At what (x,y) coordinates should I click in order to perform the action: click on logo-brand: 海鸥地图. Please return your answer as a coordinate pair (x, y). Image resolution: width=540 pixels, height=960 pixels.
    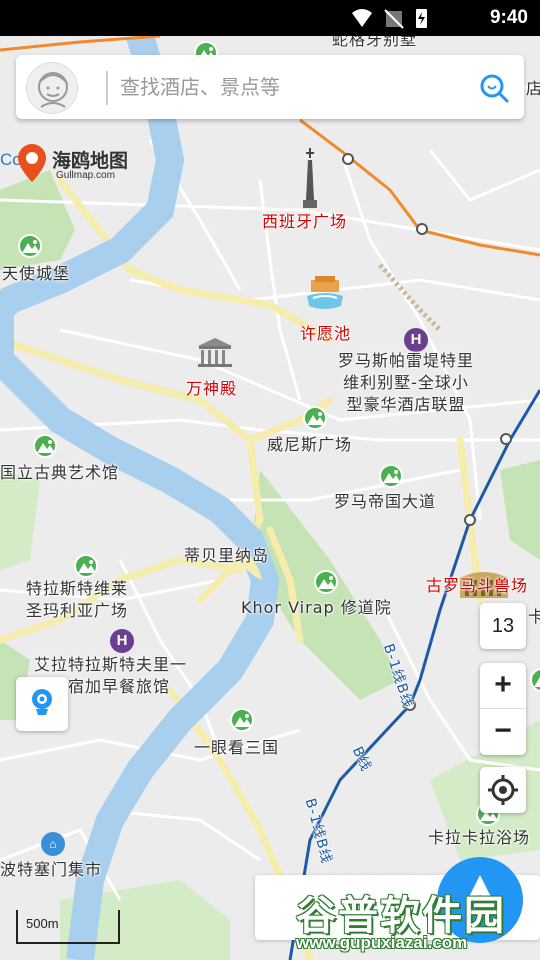
    Looking at the image, I should click on (90, 161).